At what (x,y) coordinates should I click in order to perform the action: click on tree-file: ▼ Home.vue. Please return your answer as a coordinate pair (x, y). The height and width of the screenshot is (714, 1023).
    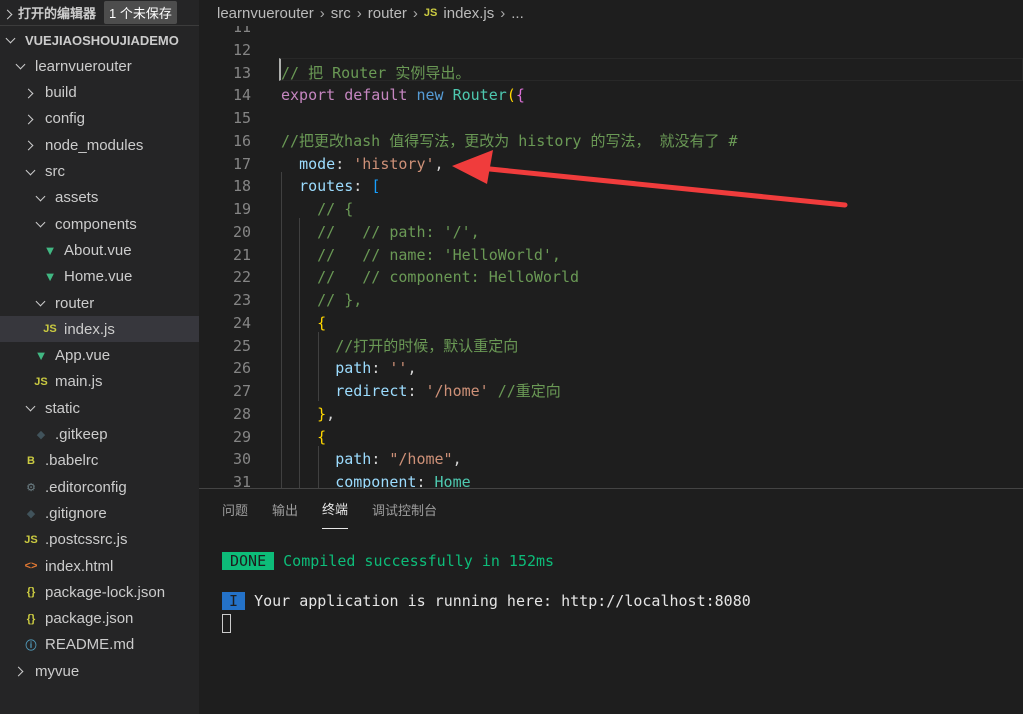
    Looking at the image, I should click on (99, 277).